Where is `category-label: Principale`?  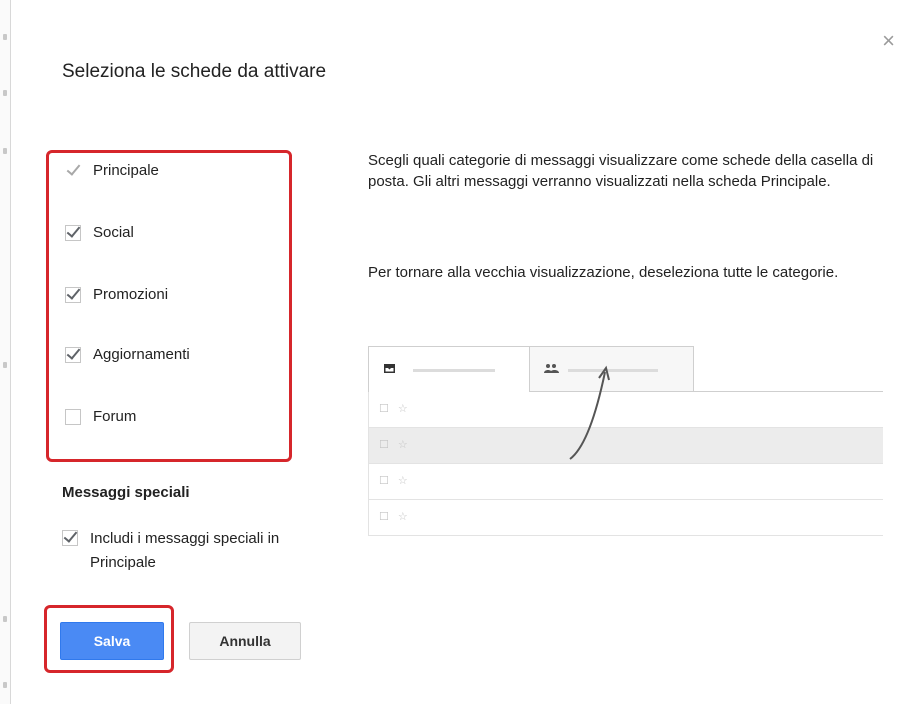
category-label: Principale is located at coordinates (126, 170).